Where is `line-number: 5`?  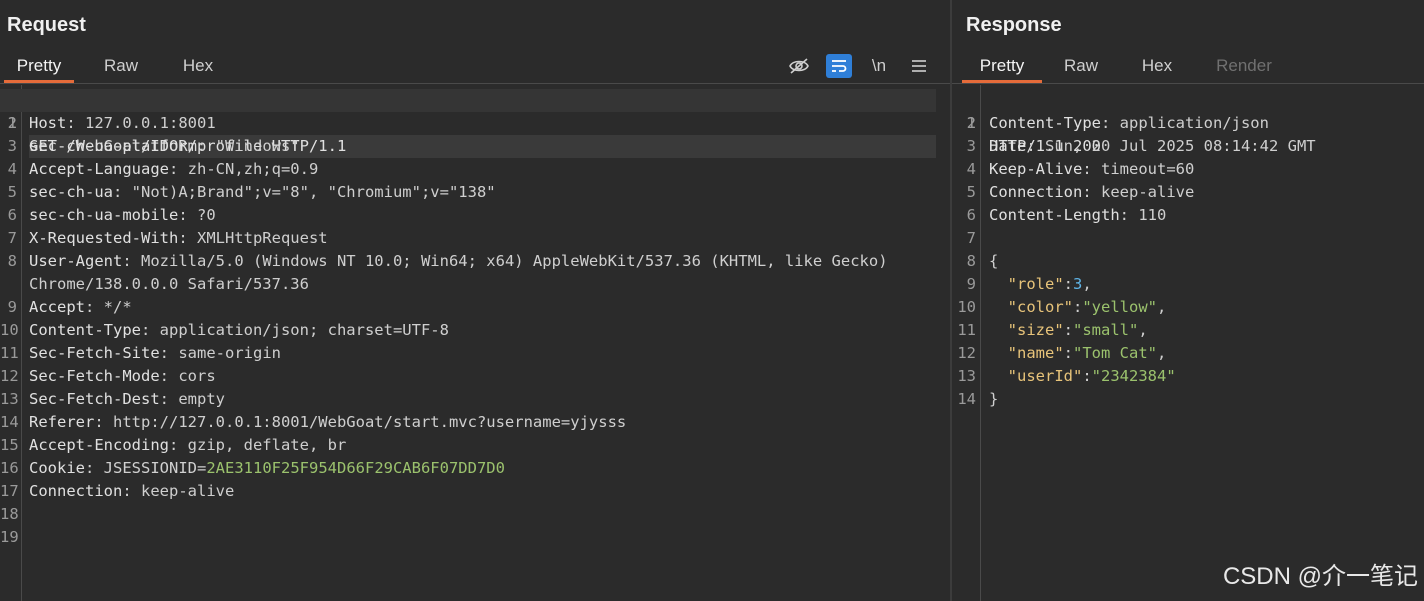
line-number: 5 is located at coordinates (971, 192).